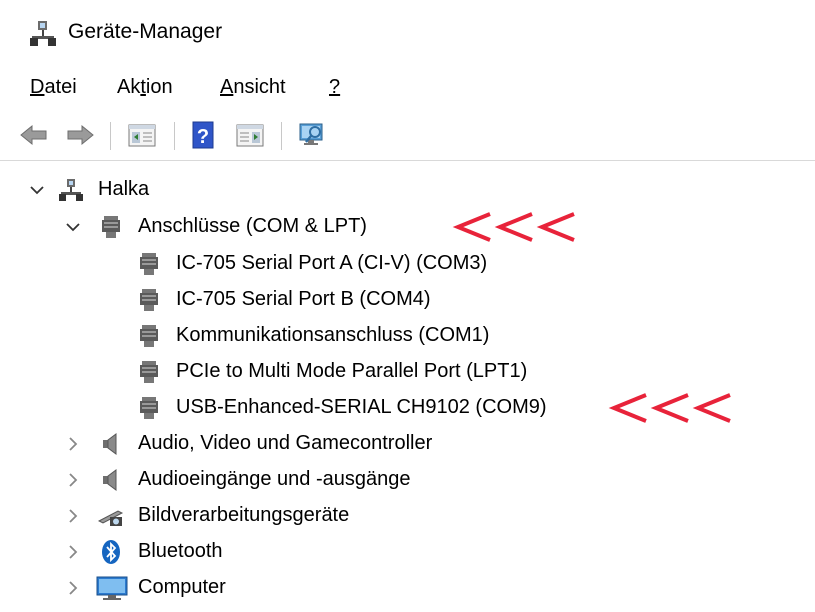 Image resolution: width=815 pixels, height=612 pixels. What do you see at coordinates (250, 135) in the screenshot?
I see `view-icon` at bounding box center [250, 135].